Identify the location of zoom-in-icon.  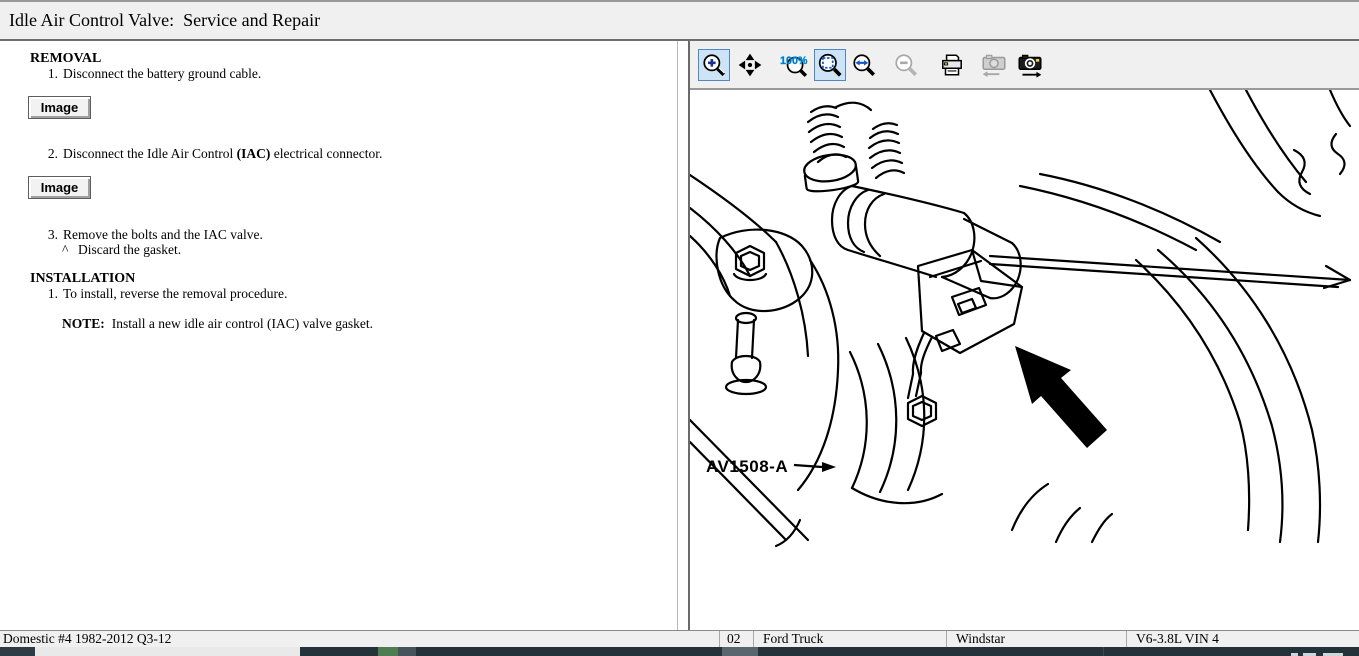
(714, 64).